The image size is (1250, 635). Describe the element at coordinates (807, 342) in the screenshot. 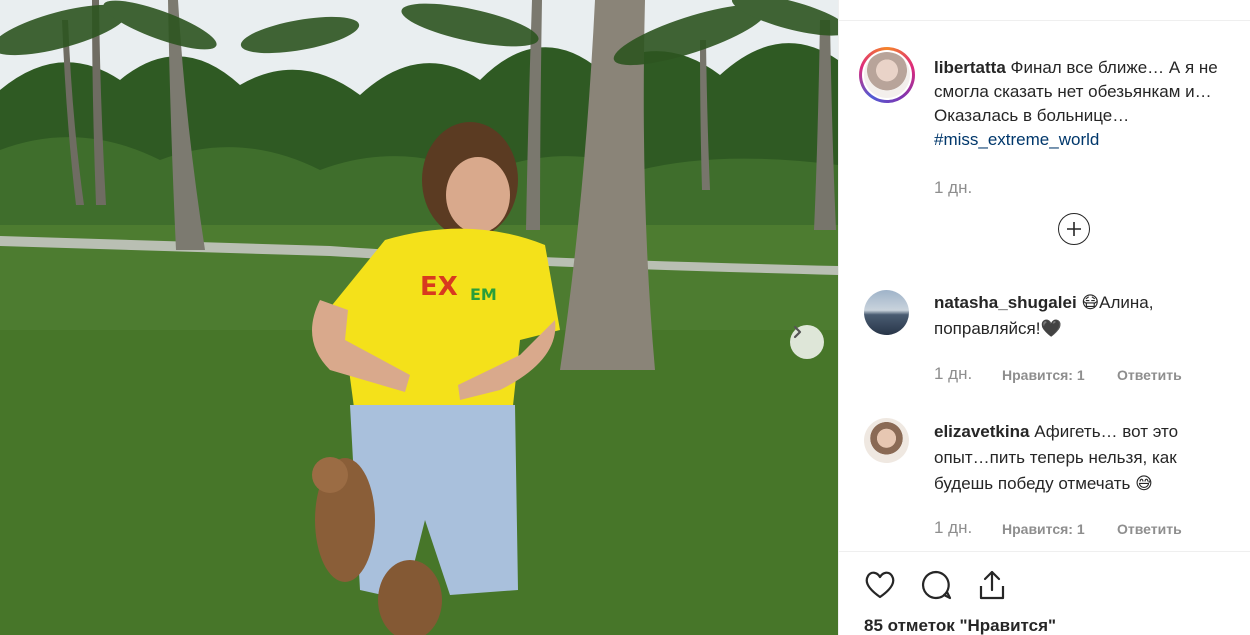

I see `next-photo-button` at that location.